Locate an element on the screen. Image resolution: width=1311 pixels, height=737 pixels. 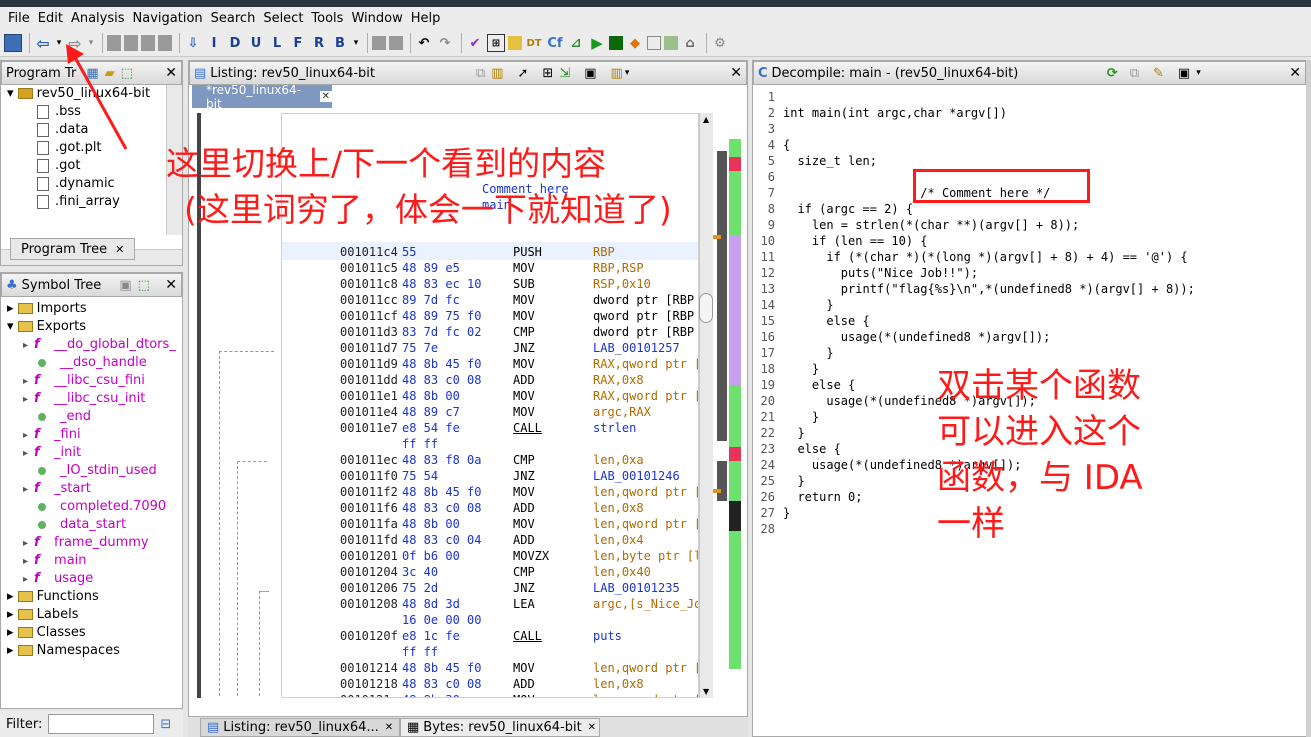
tab-bytes: ▦ Bytes: rev50_linux64-bit ✕ is located at coordinates (500, 727).